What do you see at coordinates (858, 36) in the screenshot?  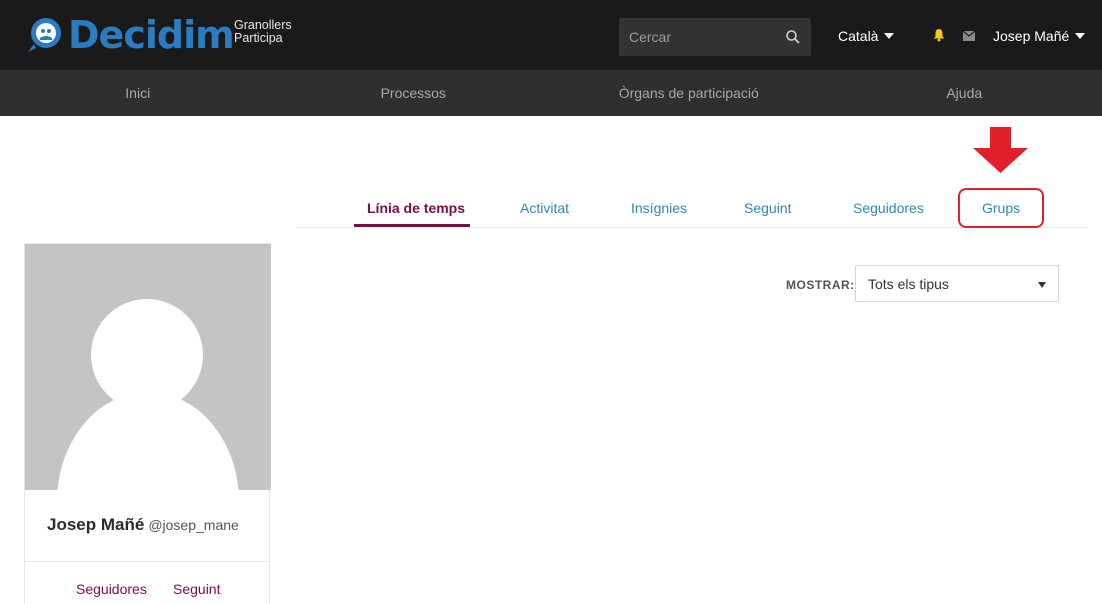 I see `language-label: Català` at bounding box center [858, 36].